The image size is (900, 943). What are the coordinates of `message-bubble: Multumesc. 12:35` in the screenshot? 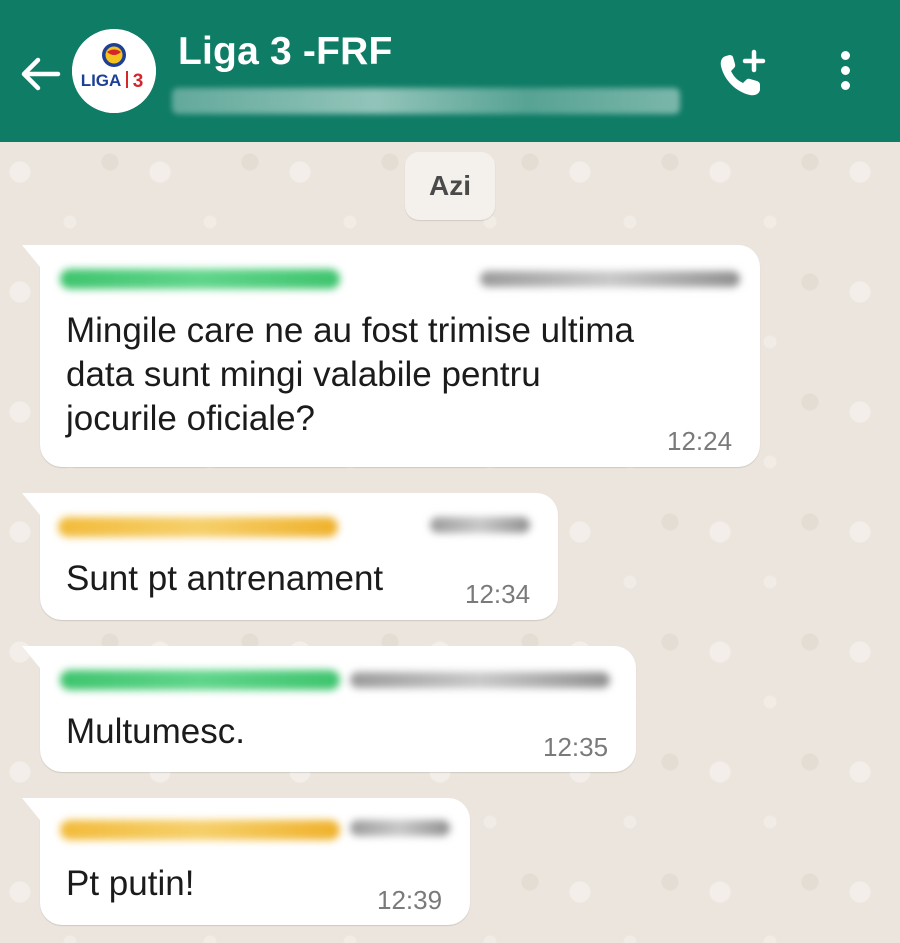 It's located at (329, 709).